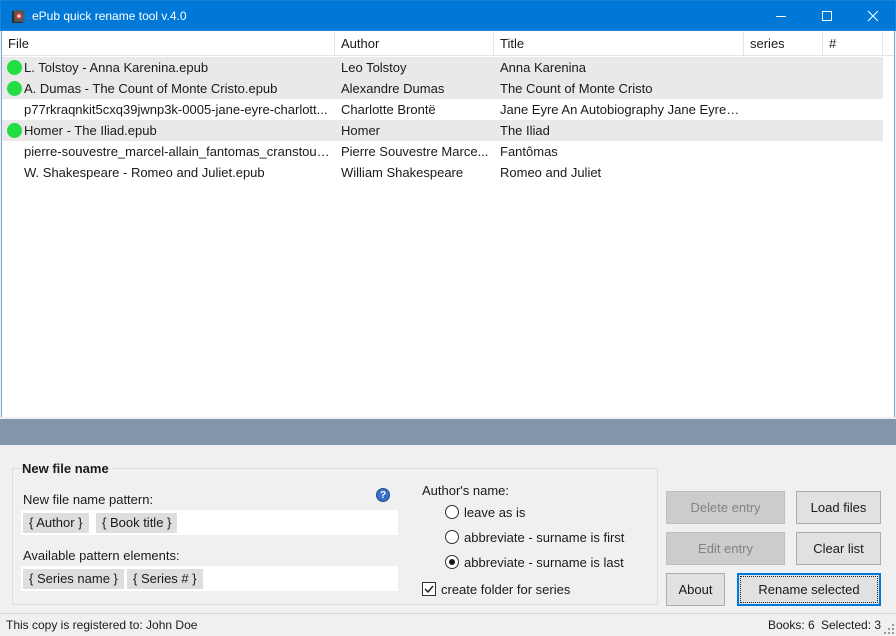 This screenshot has width=896, height=636. What do you see at coordinates (529, 151) in the screenshot?
I see `cell-title: Fantômas` at bounding box center [529, 151].